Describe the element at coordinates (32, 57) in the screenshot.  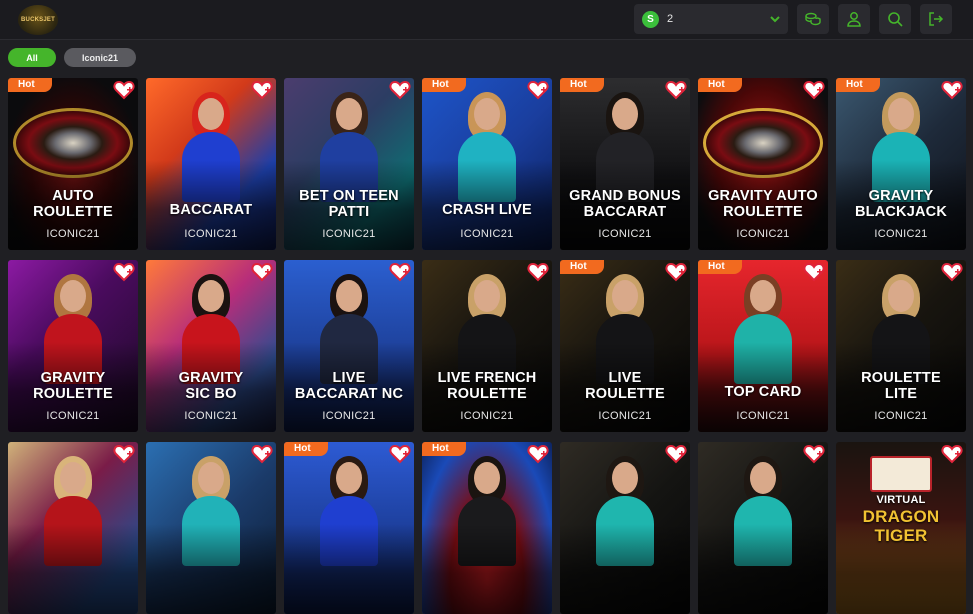
I see `filter-all: All` at that location.